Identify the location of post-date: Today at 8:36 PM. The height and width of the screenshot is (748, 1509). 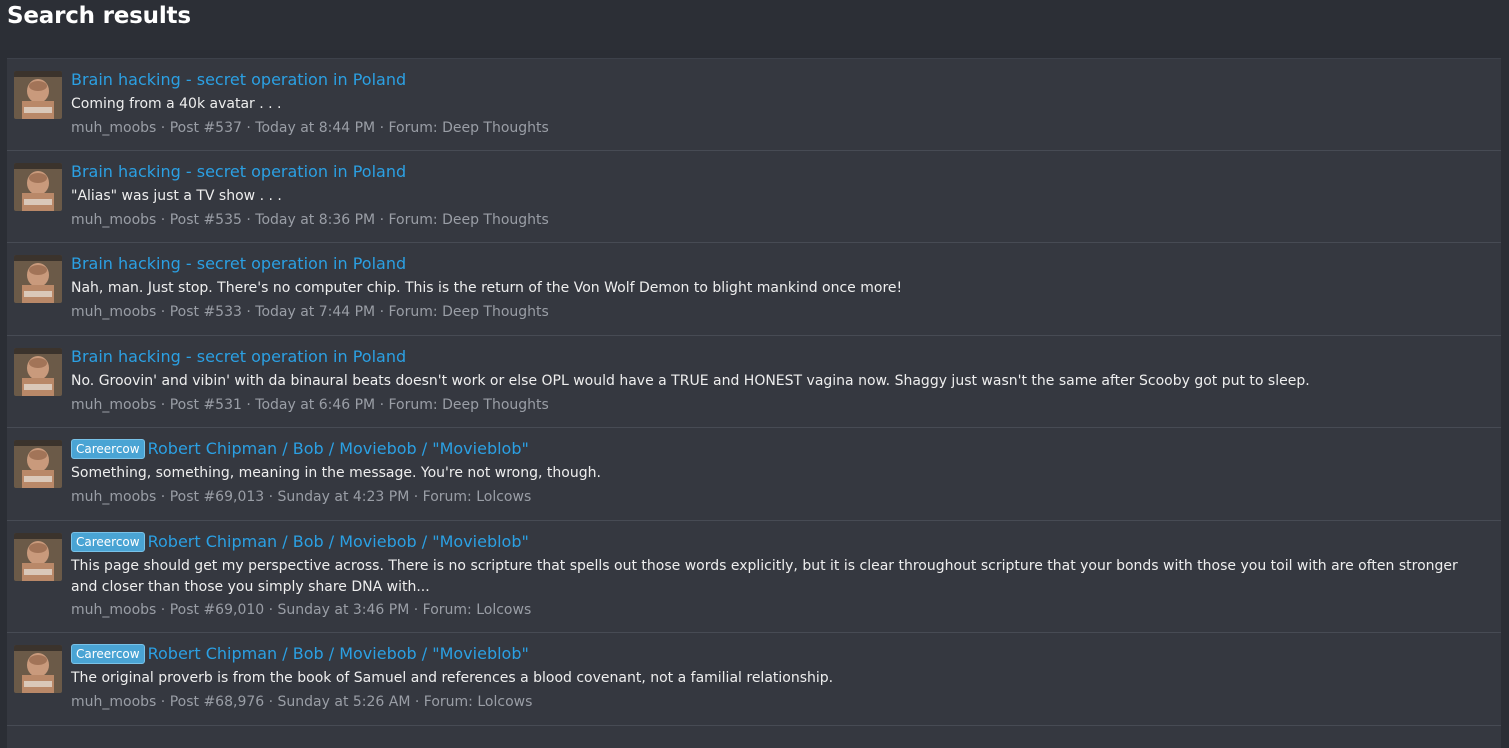
(315, 220).